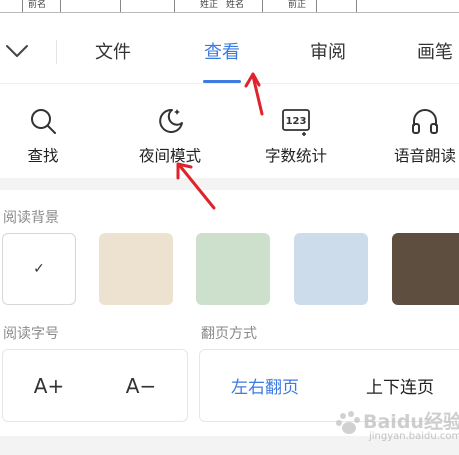  I want to click on background-swatch-brown, so click(425, 269).